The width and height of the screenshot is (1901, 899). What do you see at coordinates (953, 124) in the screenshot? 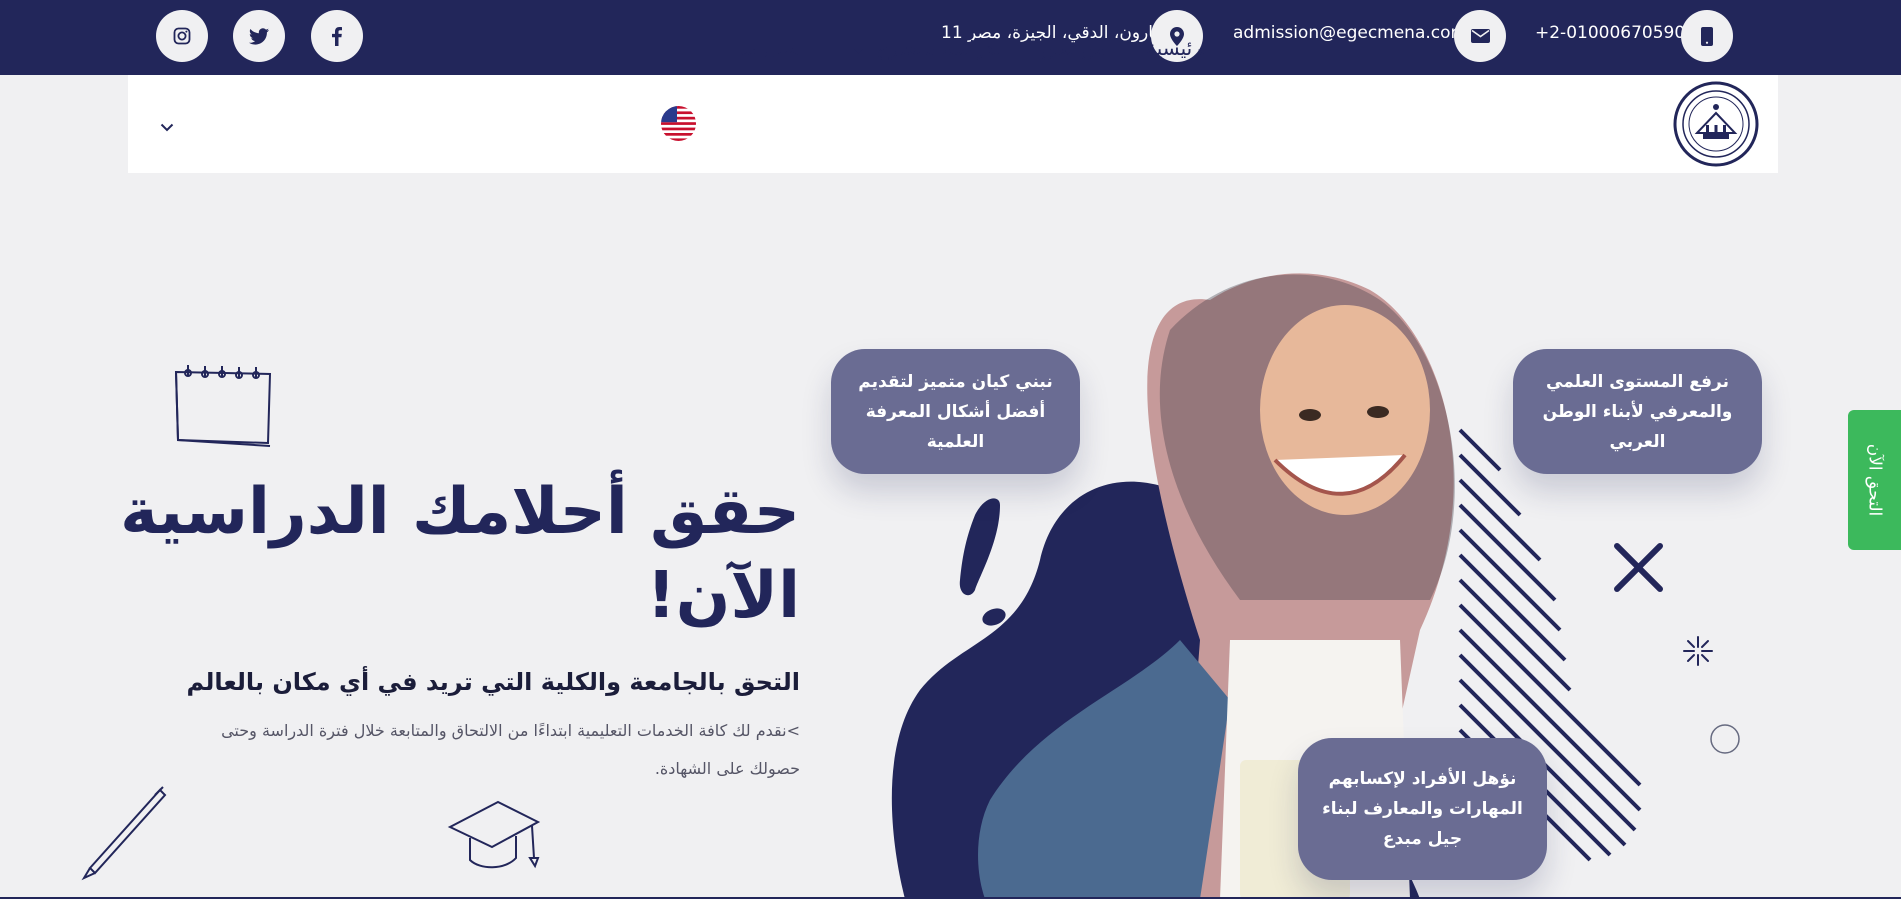
I see `main-navbar` at bounding box center [953, 124].